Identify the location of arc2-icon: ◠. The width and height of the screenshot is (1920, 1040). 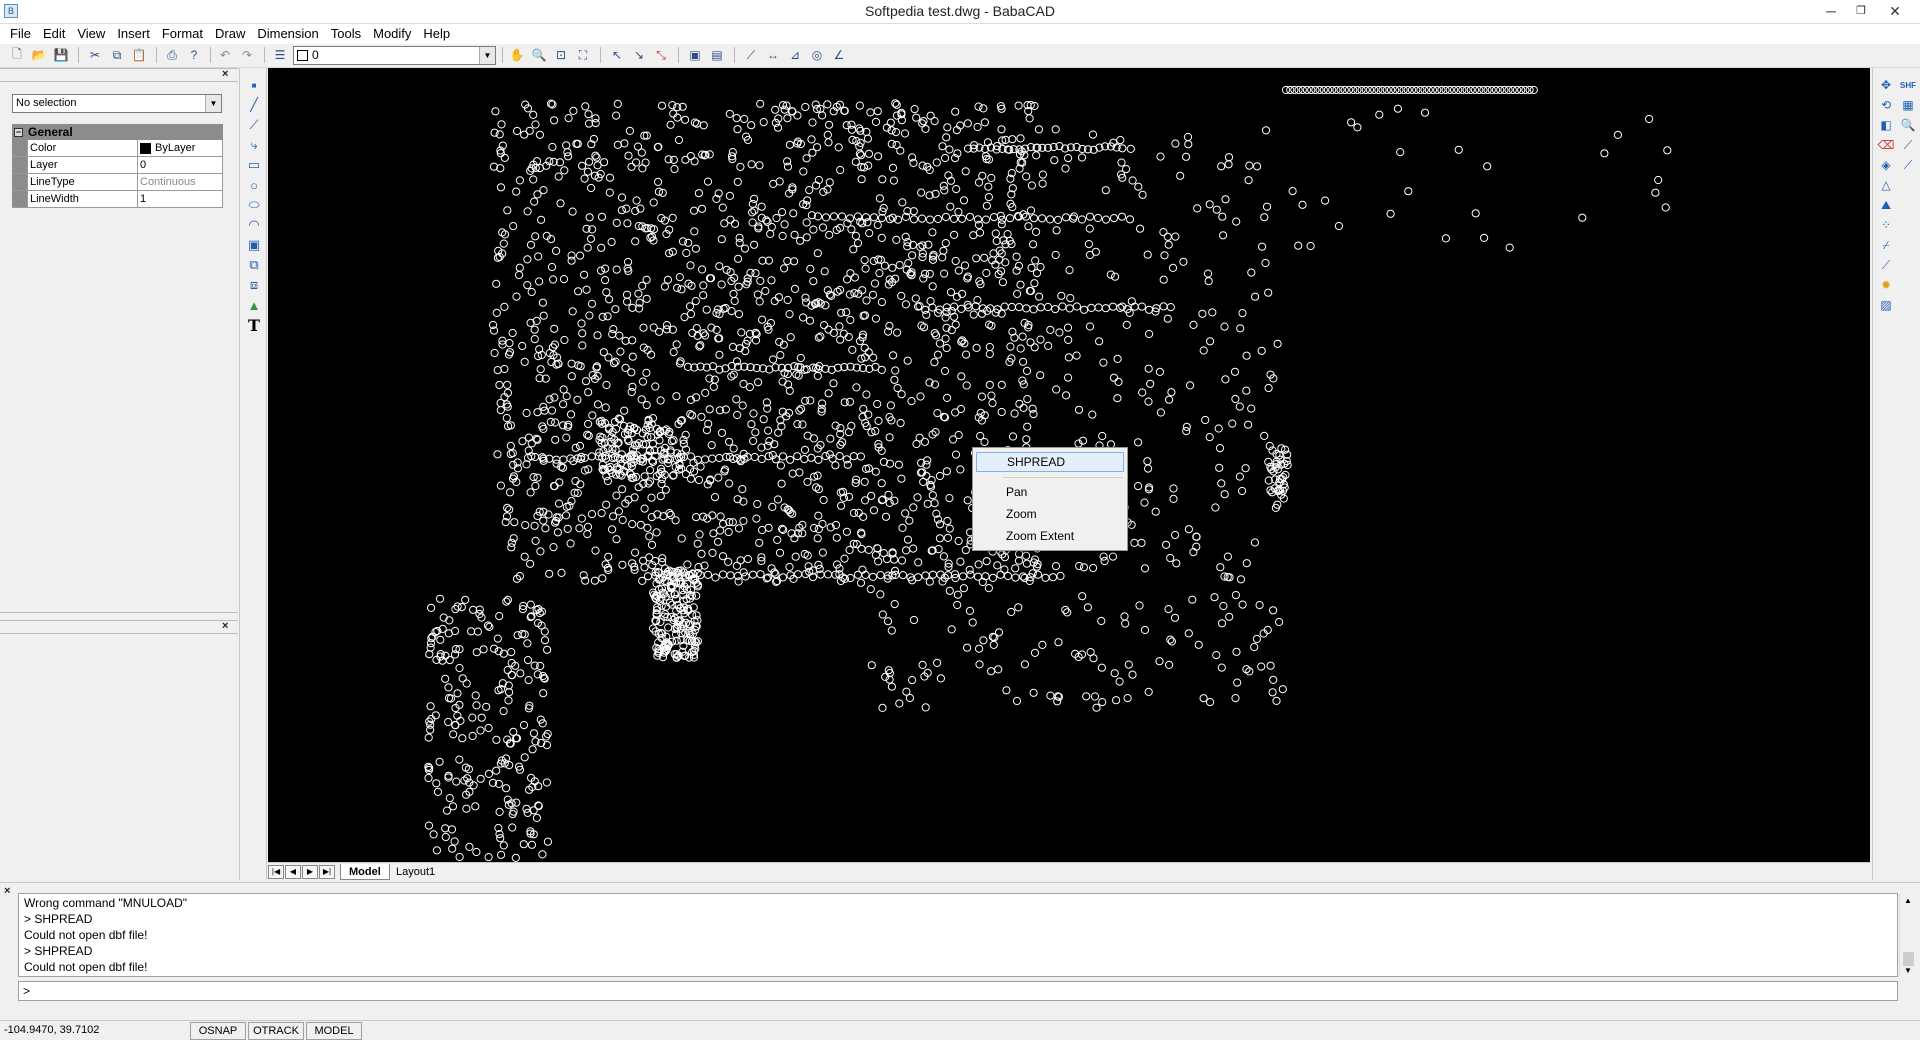
(254, 225).